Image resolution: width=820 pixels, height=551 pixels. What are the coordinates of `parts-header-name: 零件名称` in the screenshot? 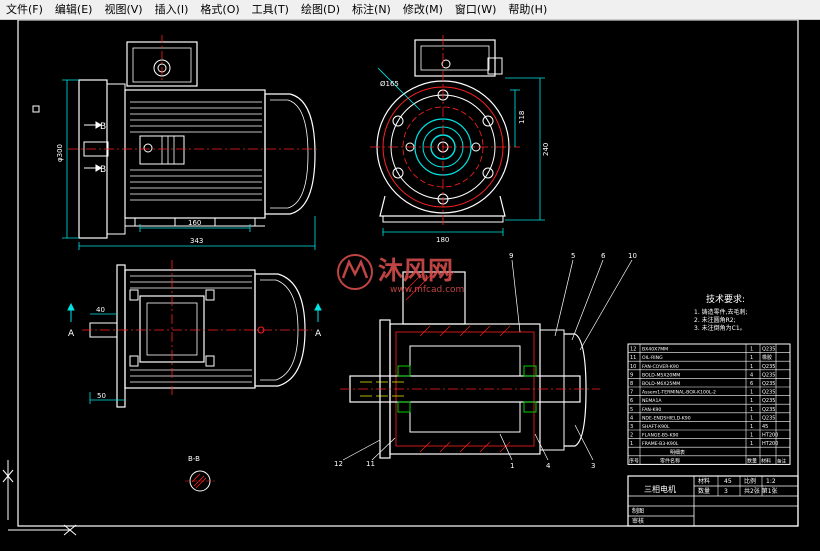 It's located at (670, 460).